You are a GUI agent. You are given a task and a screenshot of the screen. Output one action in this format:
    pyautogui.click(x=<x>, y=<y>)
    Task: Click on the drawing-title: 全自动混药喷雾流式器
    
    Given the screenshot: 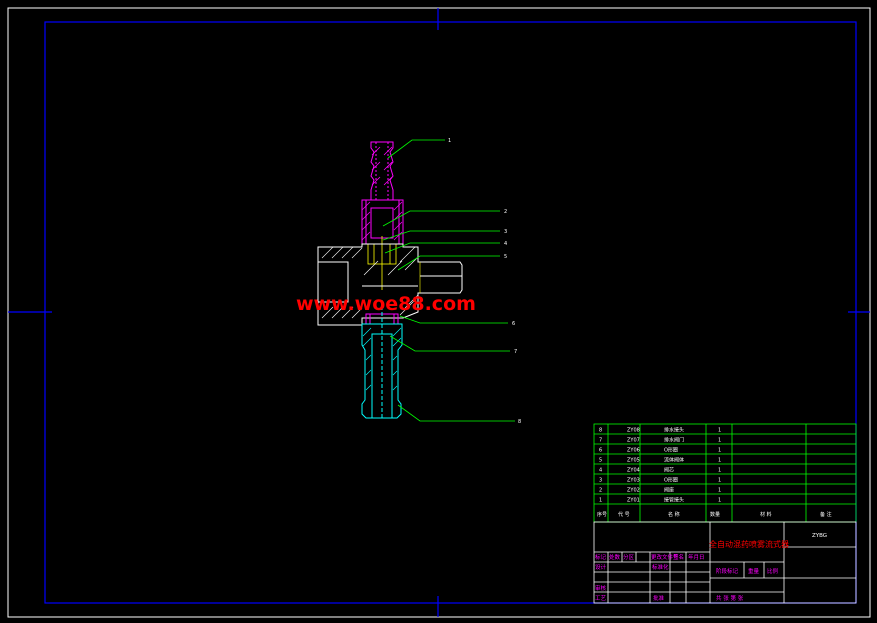 What is the action you would take?
    pyautogui.click(x=749, y=544)
    